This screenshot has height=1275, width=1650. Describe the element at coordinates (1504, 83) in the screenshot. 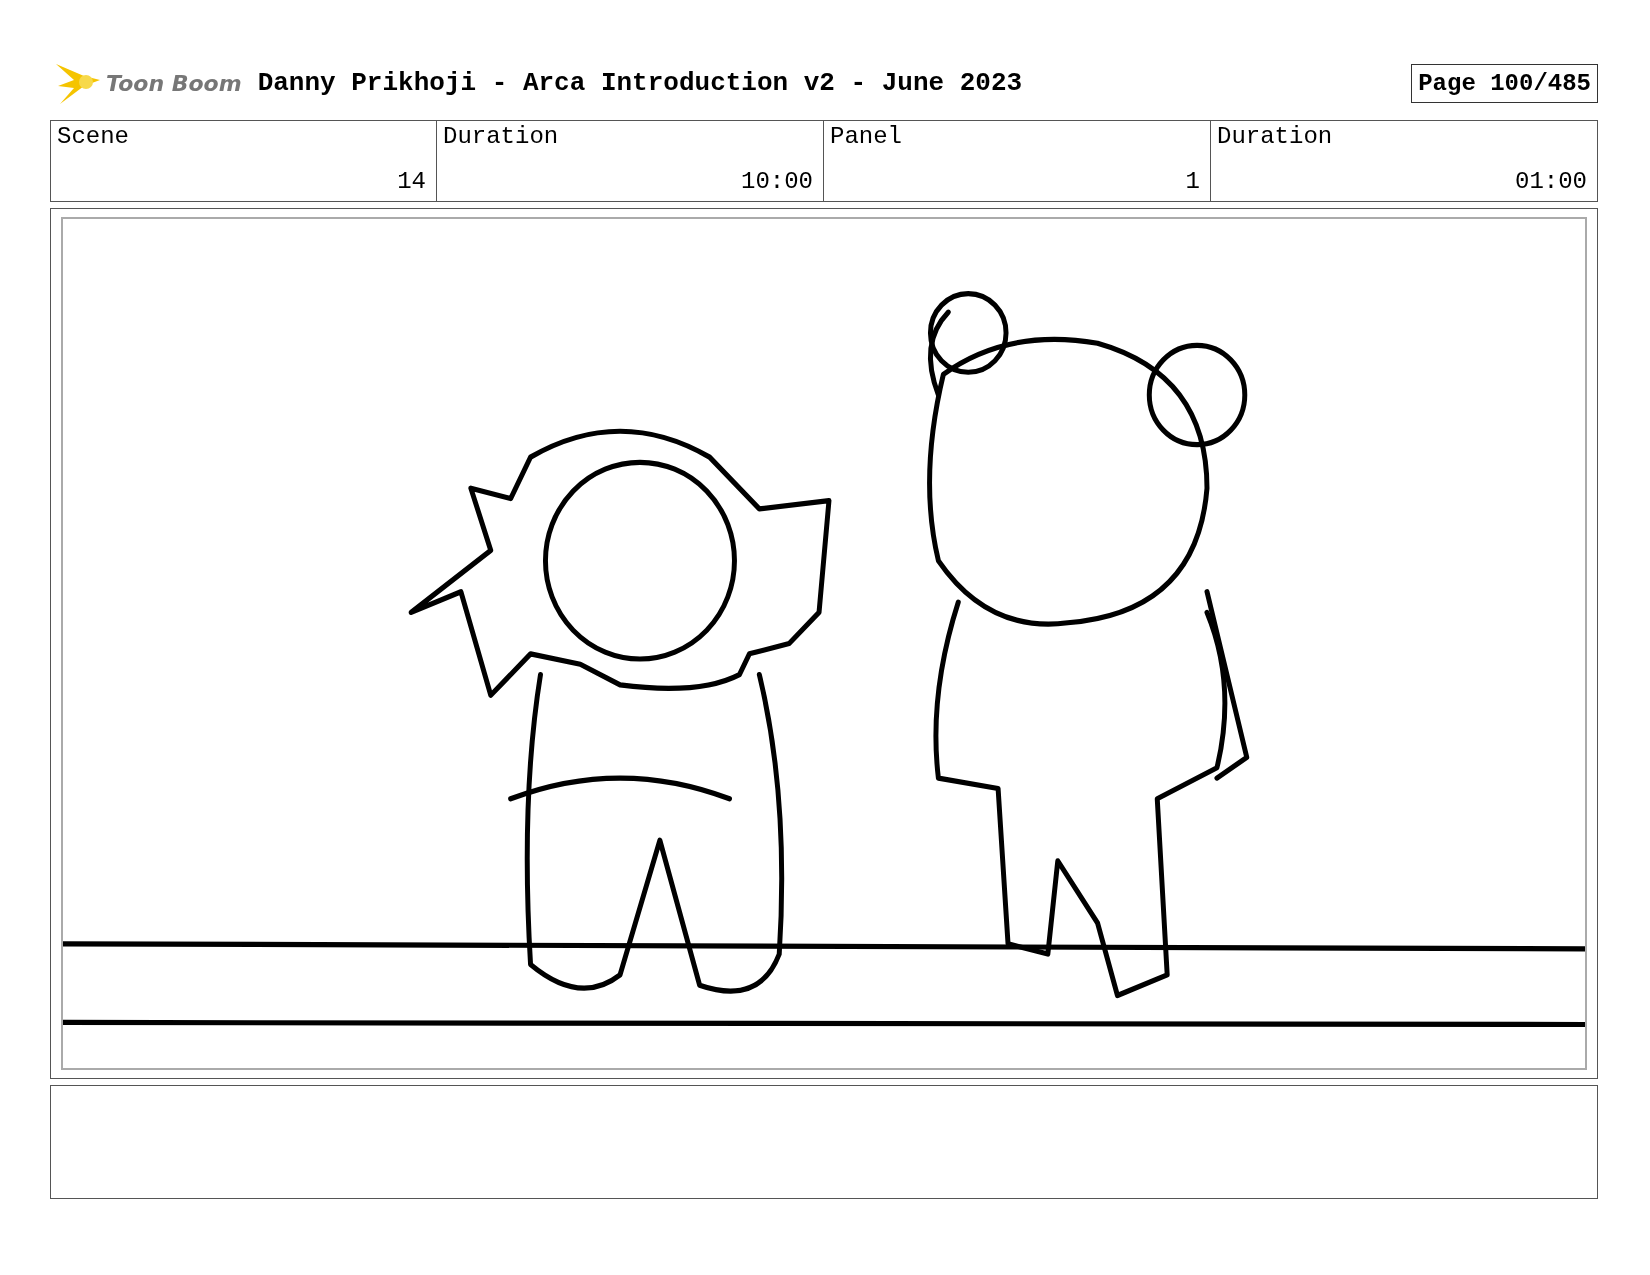

I see `page-number: Page 100/485` at that location.